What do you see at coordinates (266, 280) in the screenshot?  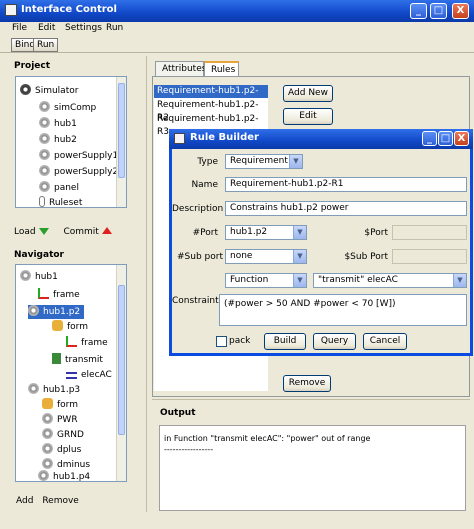 I see `function-select: Function ▼` at bounding box center [266, 280].